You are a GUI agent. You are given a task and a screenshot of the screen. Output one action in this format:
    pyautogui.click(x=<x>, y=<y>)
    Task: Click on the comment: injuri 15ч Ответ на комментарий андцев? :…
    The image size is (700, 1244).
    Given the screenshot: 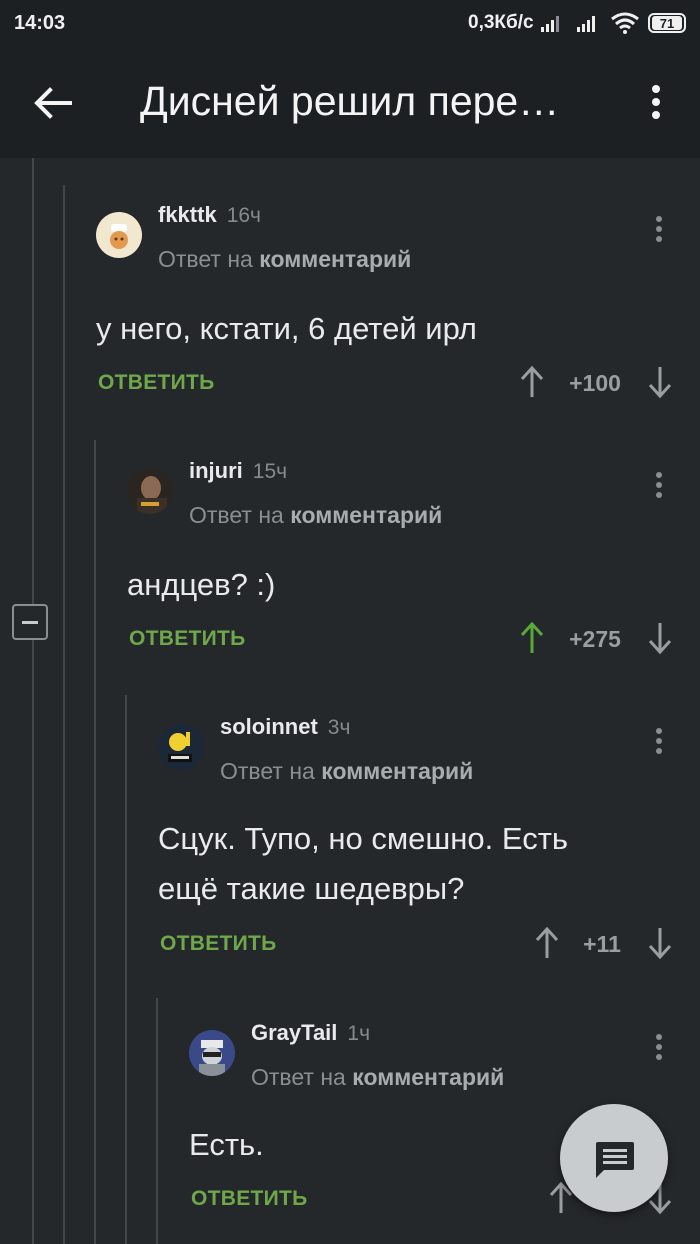 What is the action you would take?
    pyautogui.click(x=401, y=559)
    